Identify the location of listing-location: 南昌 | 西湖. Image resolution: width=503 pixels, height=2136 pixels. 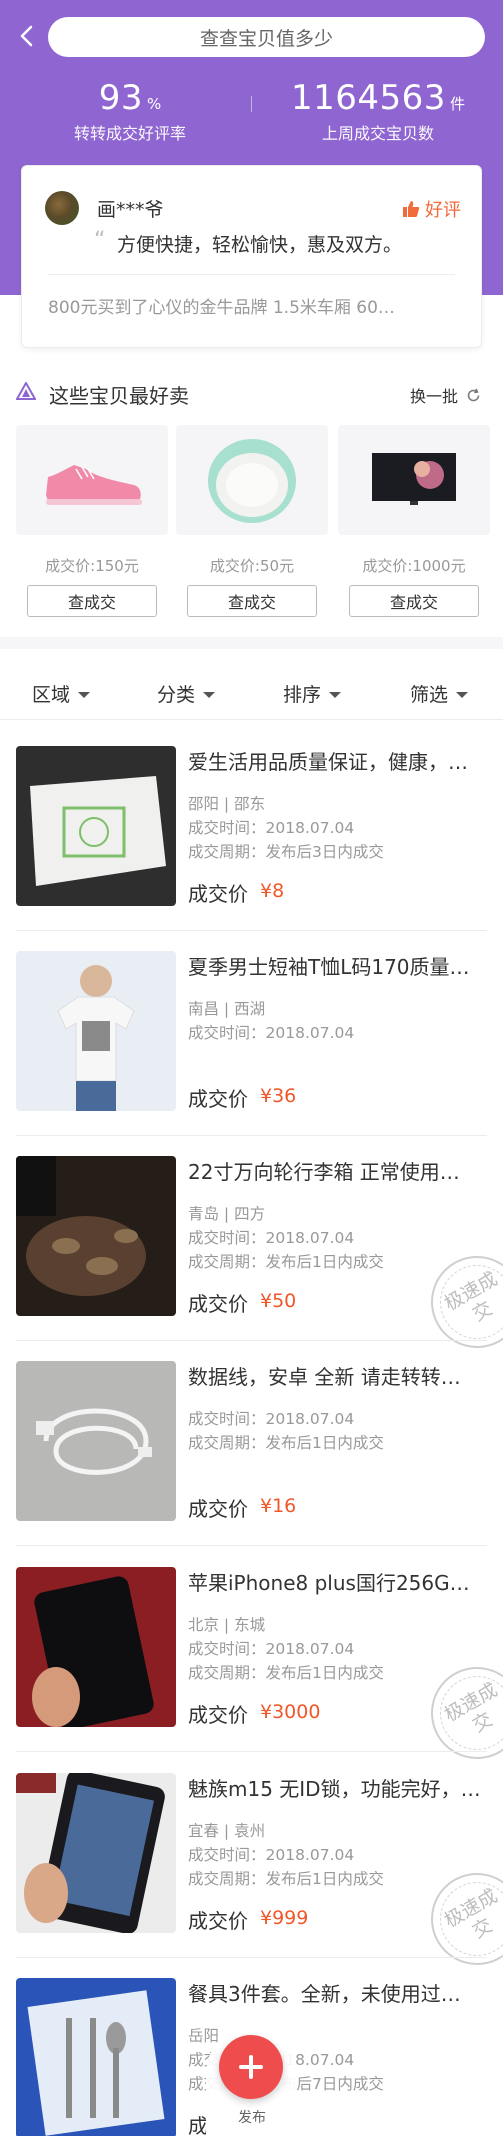
(227, 1009).